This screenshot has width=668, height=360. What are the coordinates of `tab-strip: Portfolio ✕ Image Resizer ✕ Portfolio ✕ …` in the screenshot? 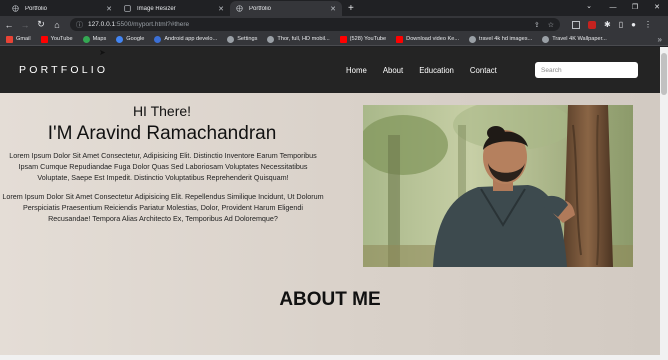 It's located at (334, 8).